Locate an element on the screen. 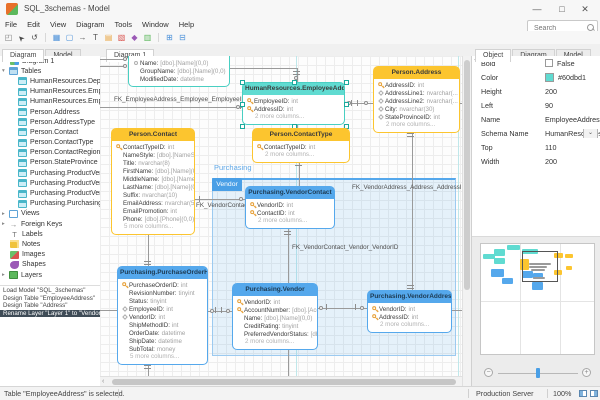  fk-label-fk-vendoraddress-address-addressid: FK_VendorAddress_Address_AddressID is located at coordinates (407, 187).